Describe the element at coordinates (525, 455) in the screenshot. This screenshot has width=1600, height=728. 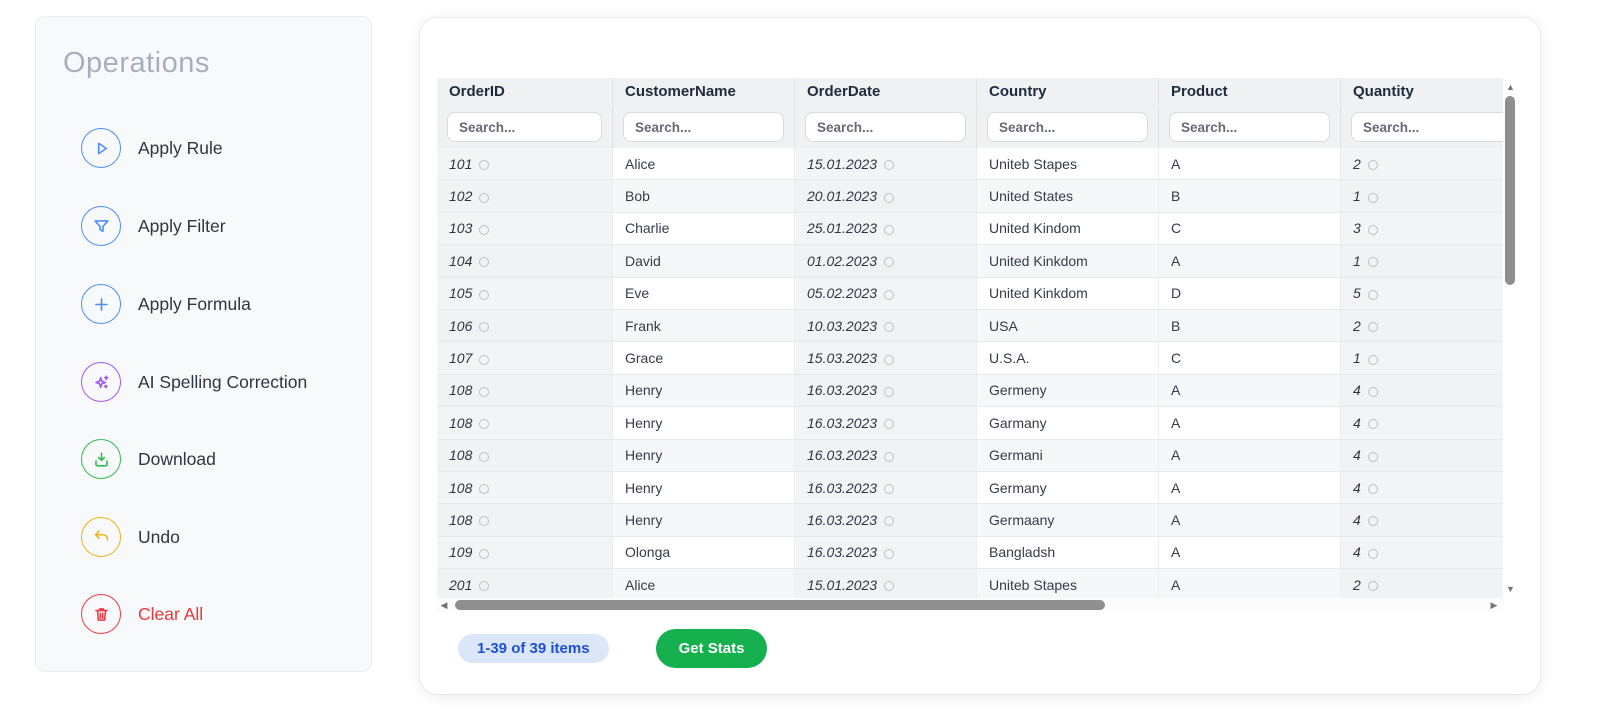
I see `cell-orderid: 108` at that location.